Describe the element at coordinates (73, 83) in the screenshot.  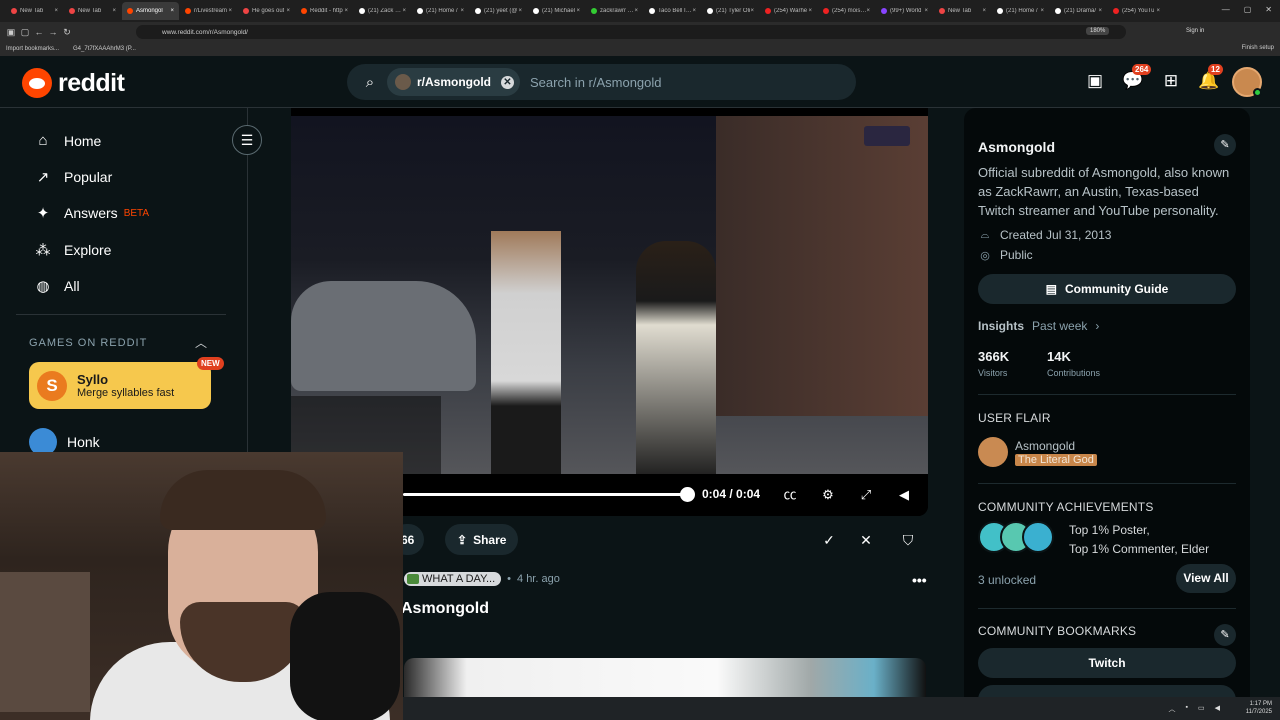
I see `reddit-logo: reddit` at that location.